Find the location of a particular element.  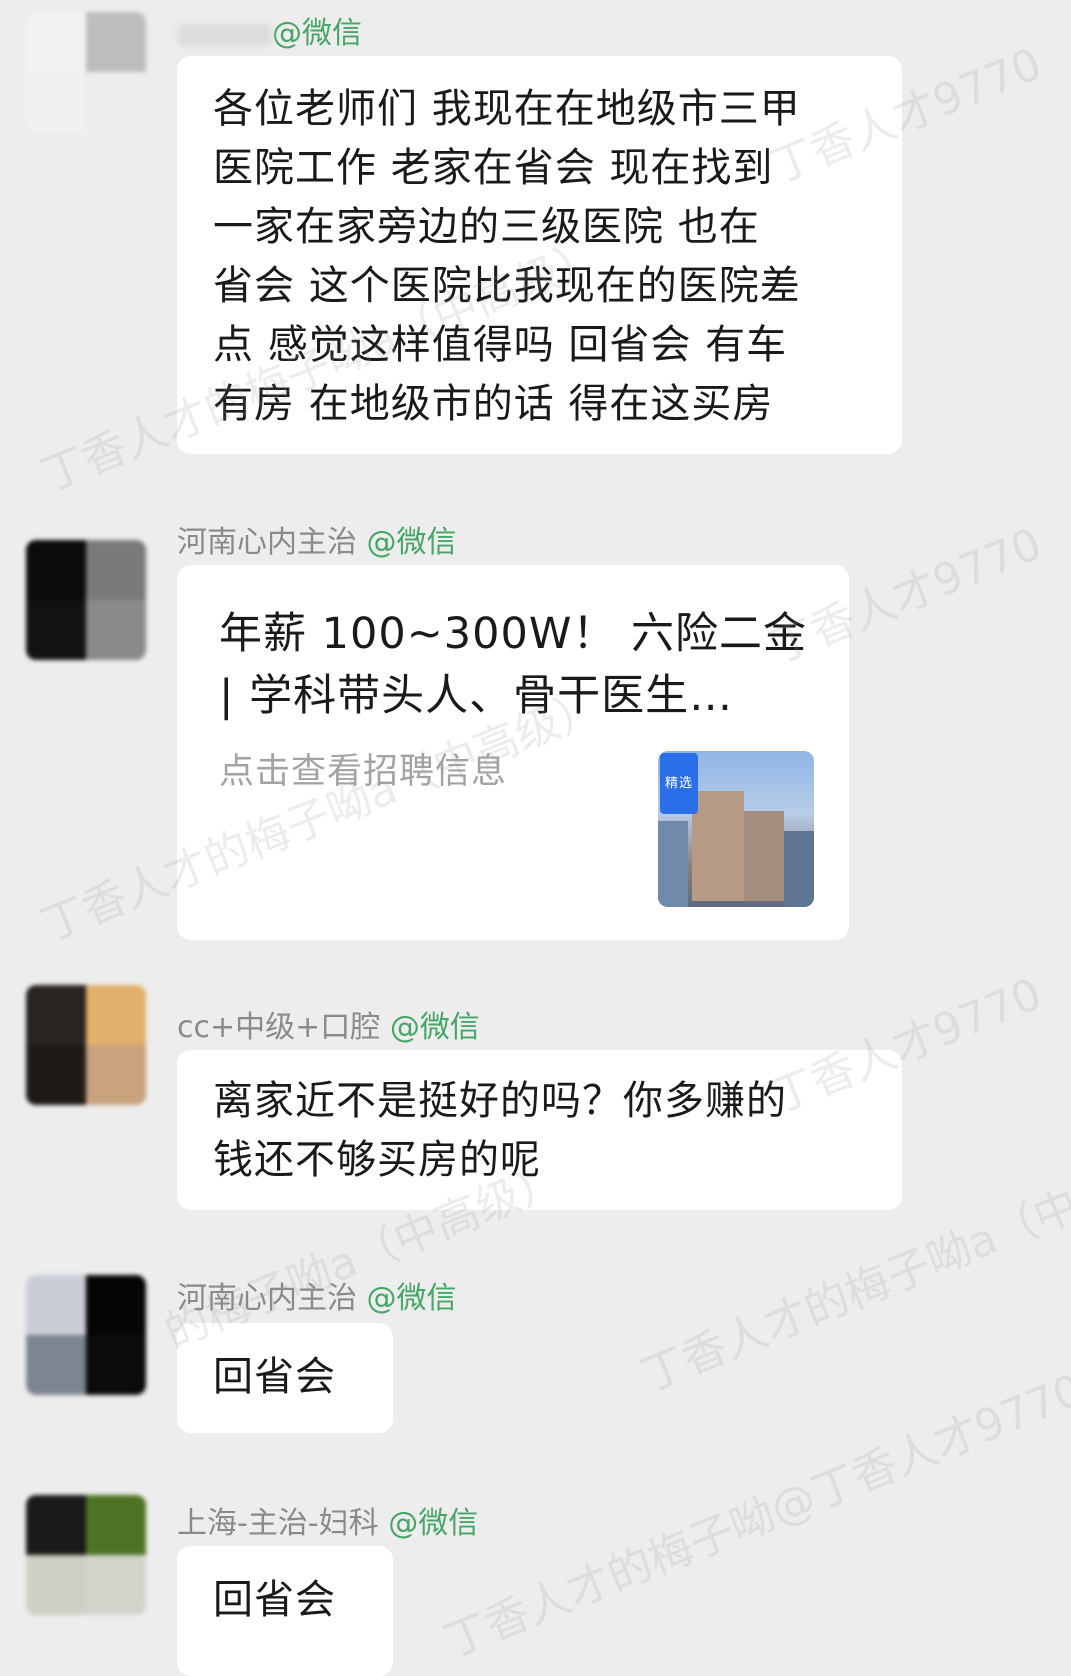

card-subtitle: 点击查看招聘信息 is located at coordinates (363, 772).